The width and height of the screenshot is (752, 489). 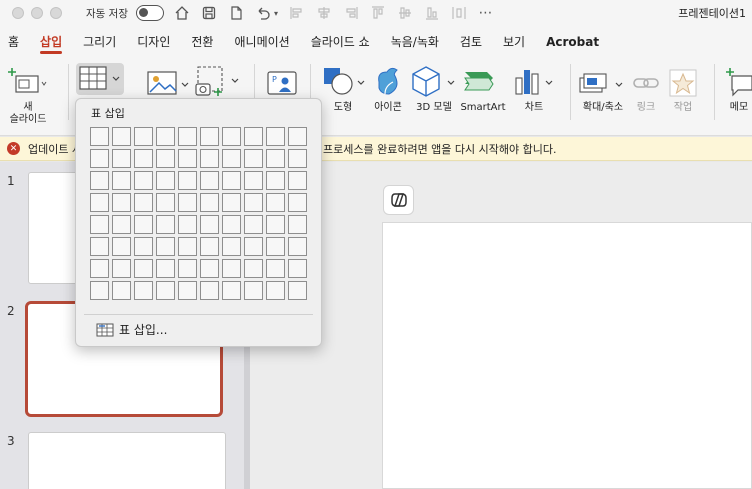 I want to click on tab-animations: 애니메이션, so click(x=261, y=41).